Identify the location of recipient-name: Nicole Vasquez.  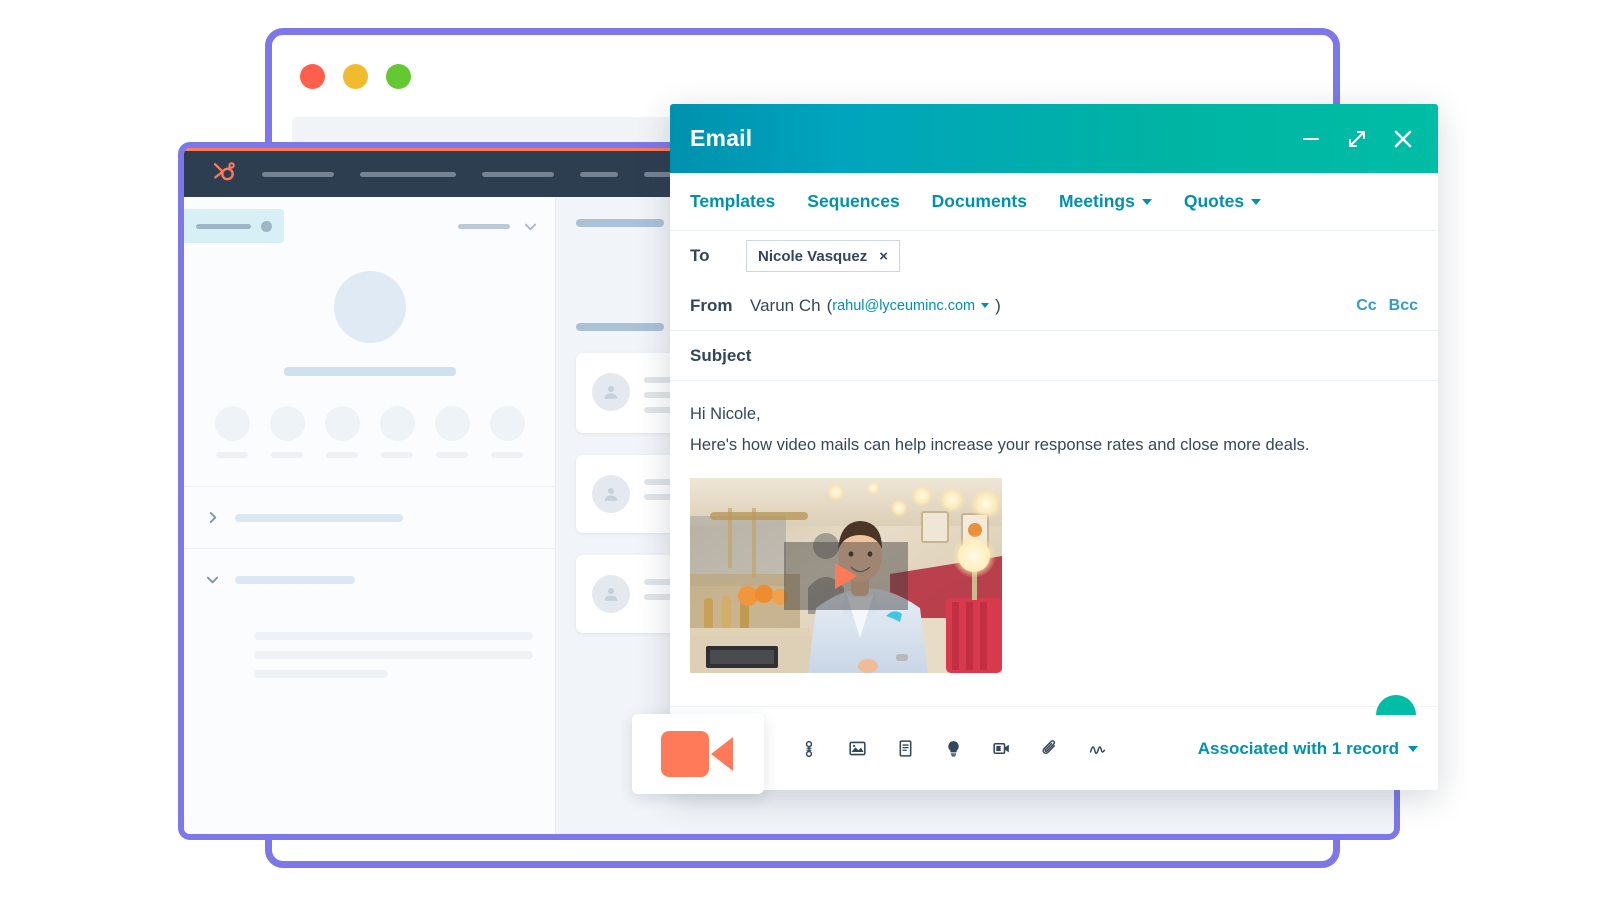
(813, 256).